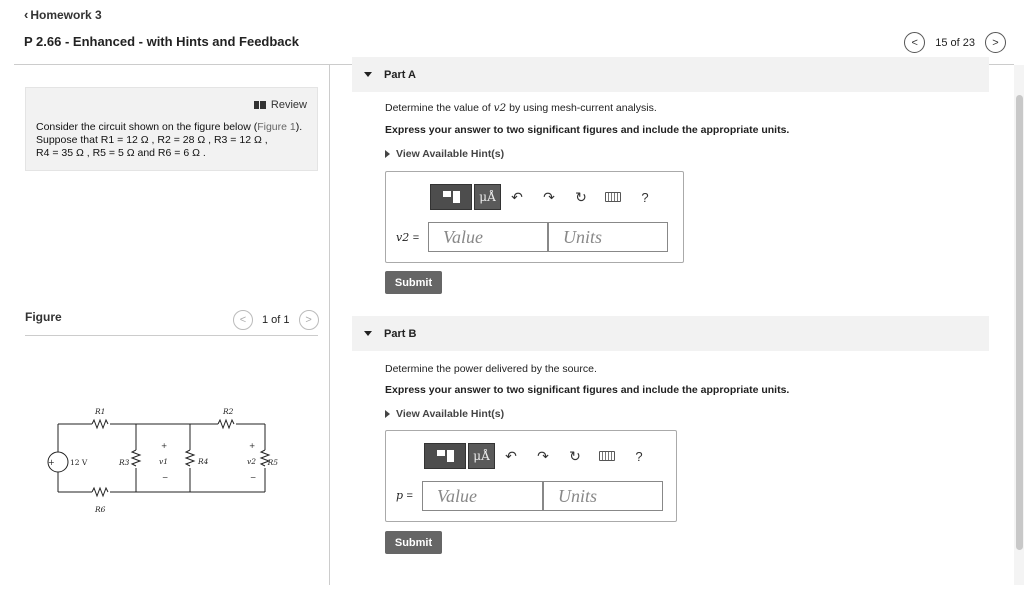 The width and height of the screenshot is (1024, 590). I want to click on part-b-submit-button: Submit, so click(413, 542).